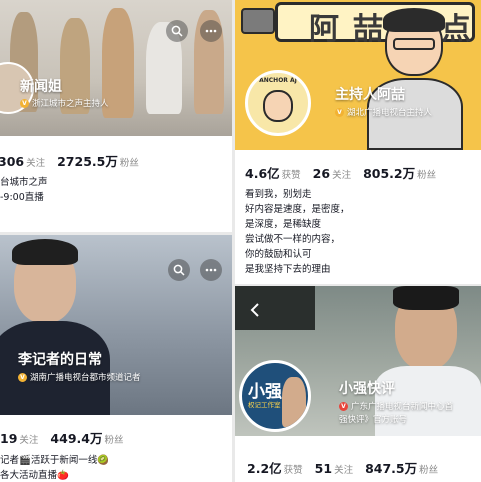  Describe the element at coordinates (278, 254) in the screenshot. I see `bio-line: 你的鼓励和认可` at that location.